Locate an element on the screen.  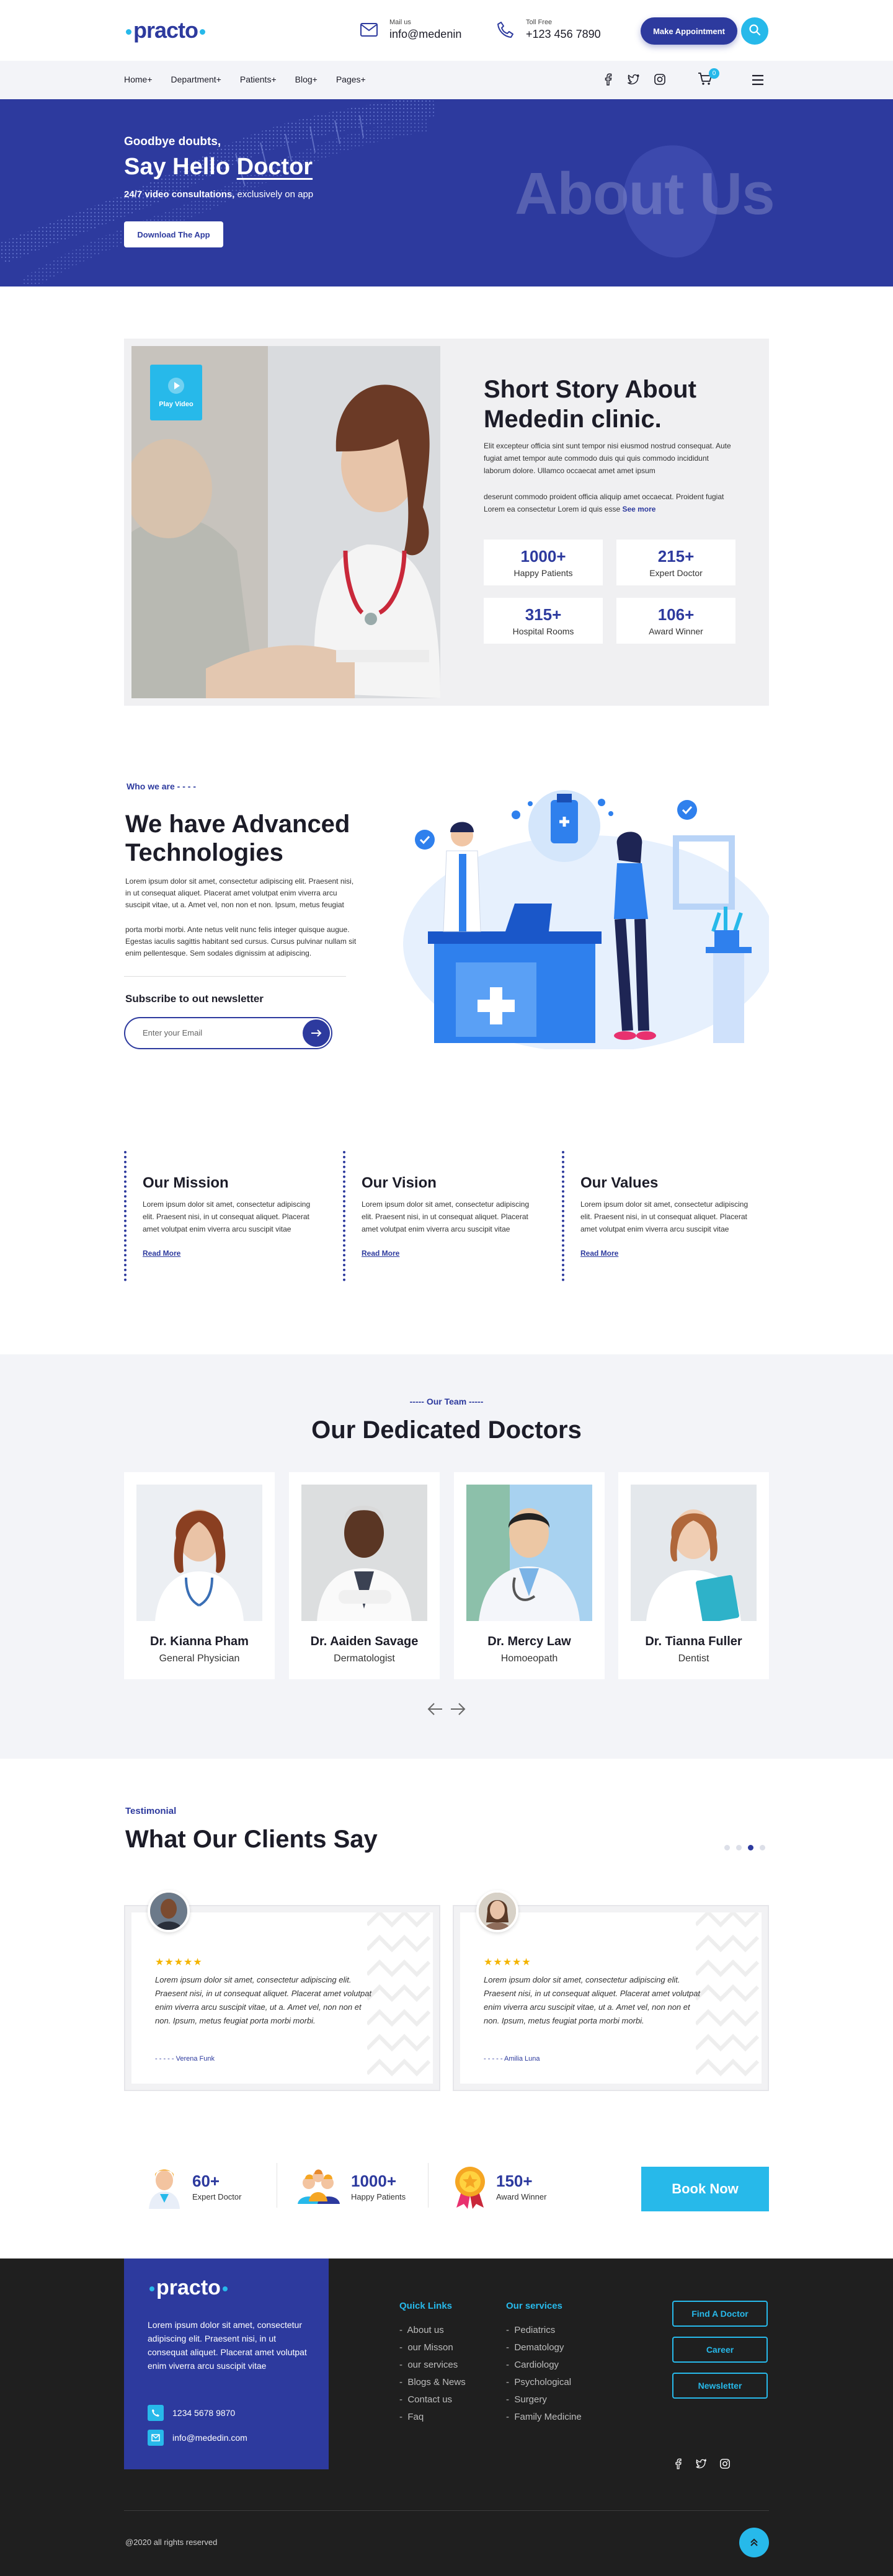
doctor-card: Dr. Aaiden Savage Dermatologist is located at coordinates (364, 1575).